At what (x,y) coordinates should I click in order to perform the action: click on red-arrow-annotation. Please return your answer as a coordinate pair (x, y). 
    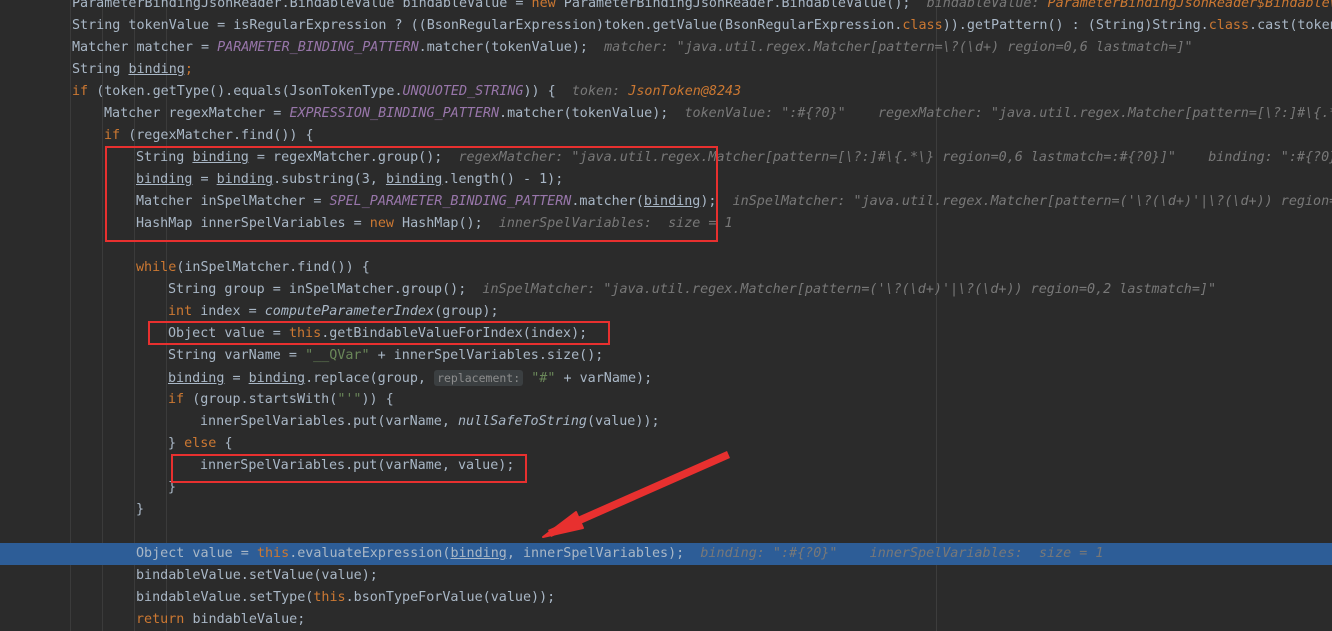
    Looking at the image, I should click on (636, 494).